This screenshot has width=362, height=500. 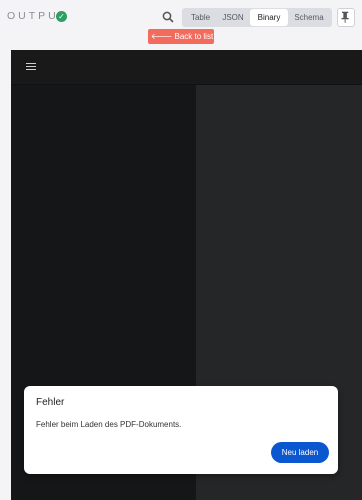 I want to click on viewer-toolbar, so click(x=186, y=67).